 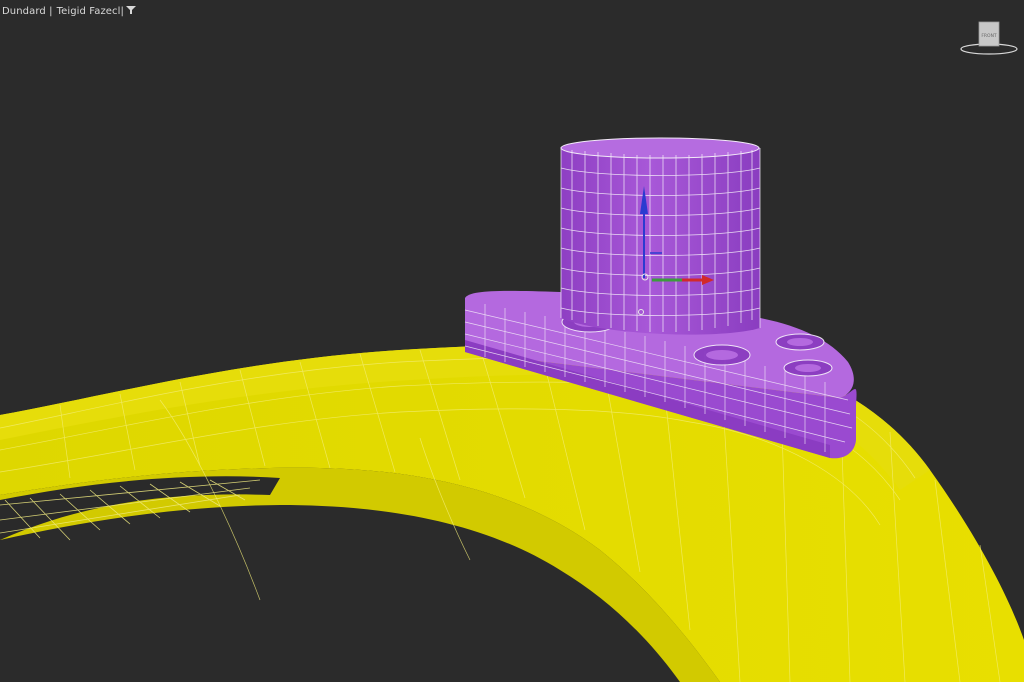 I want to click on viewcube-face-label: FRONT, so click(x=989, y=36).